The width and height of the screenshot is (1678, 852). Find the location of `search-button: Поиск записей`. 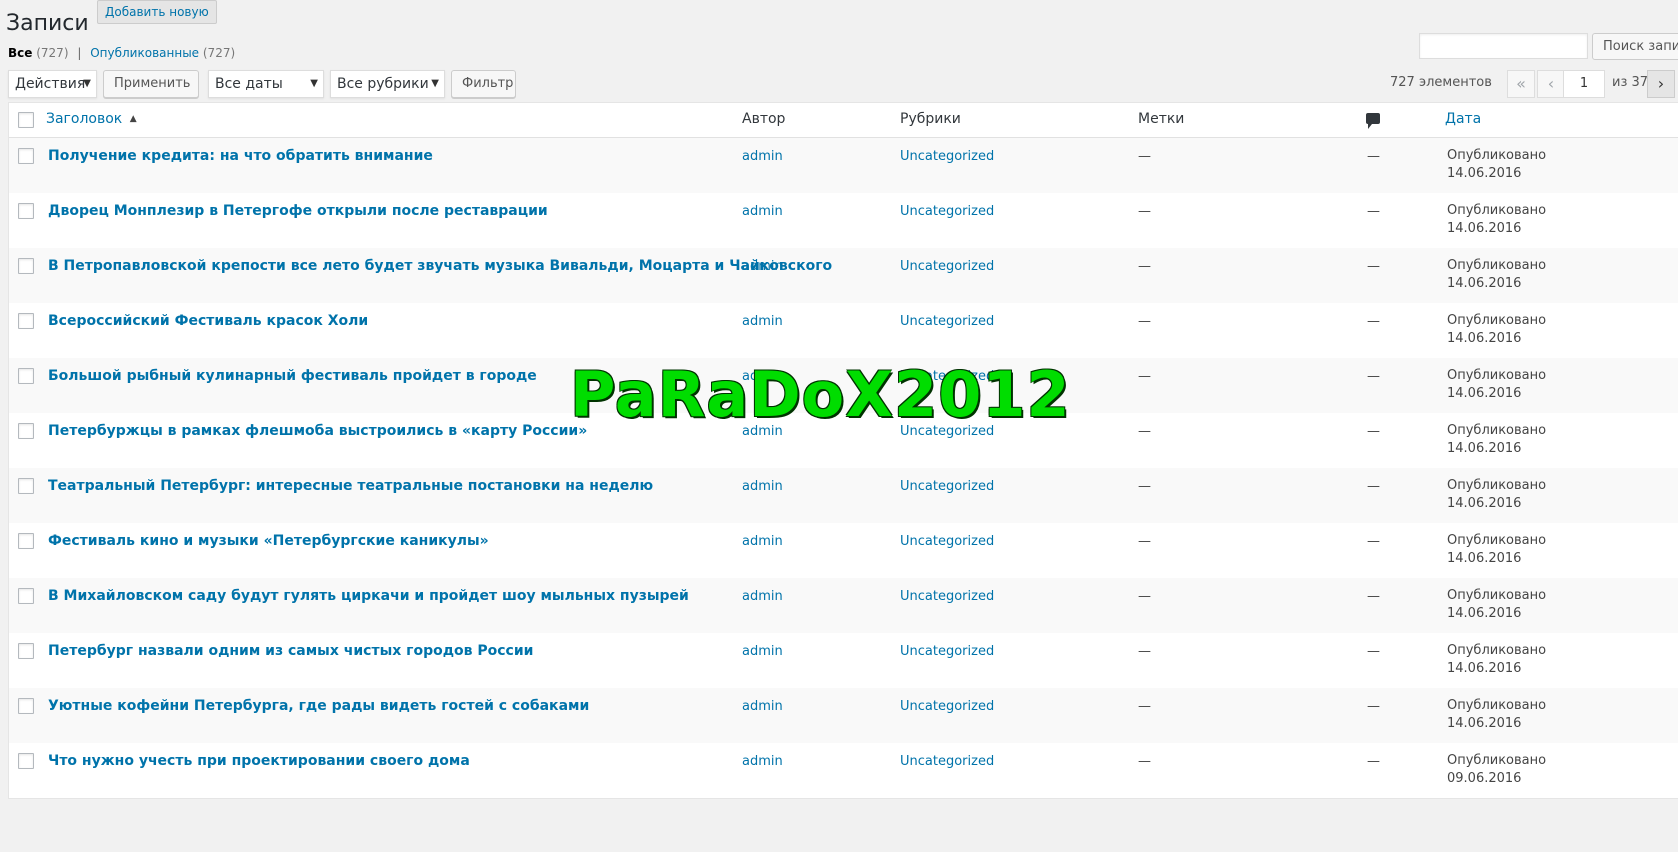

search-button: Поиск записей is located at coordinates (1635, 46).